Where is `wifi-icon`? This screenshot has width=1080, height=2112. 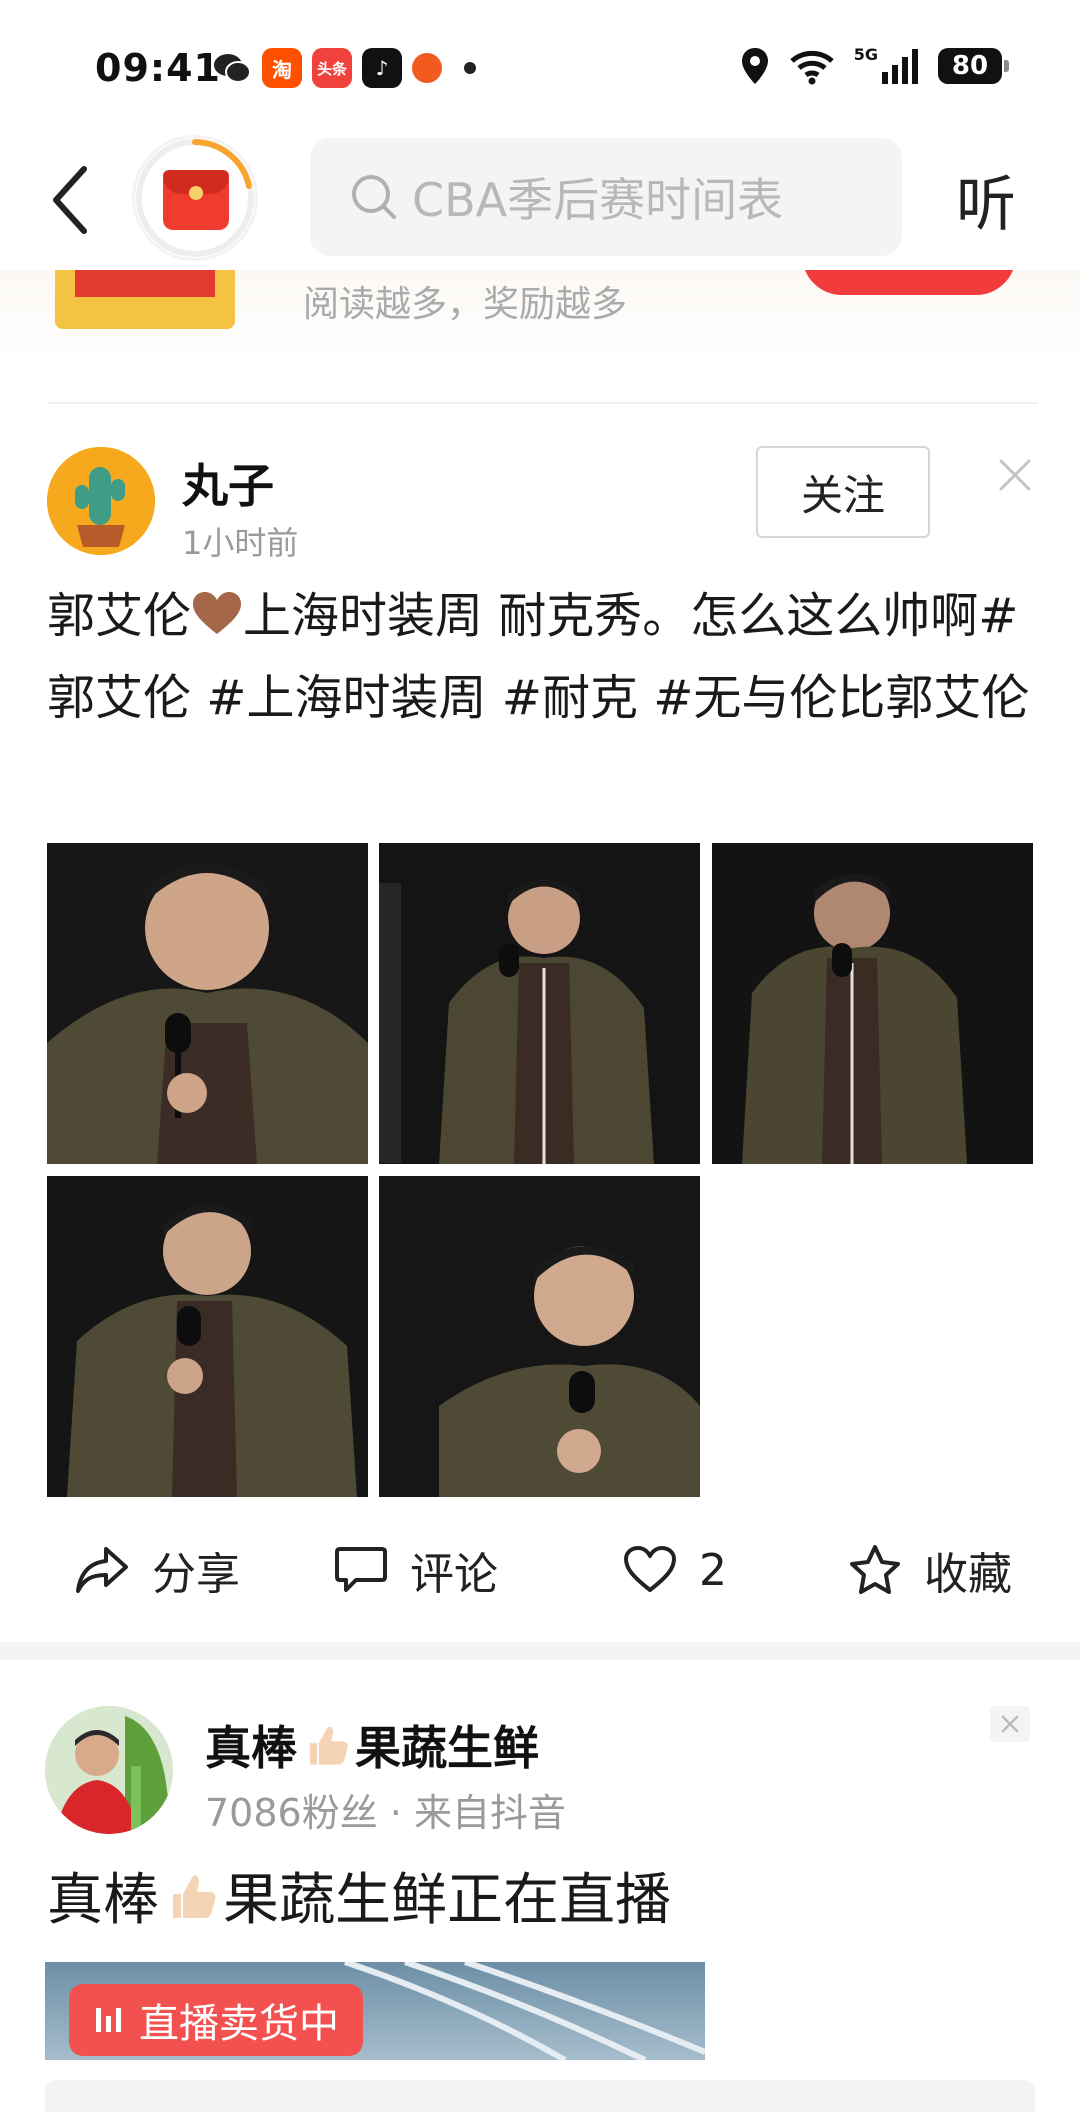
wifi-icon is located at coordinates (812, 67).